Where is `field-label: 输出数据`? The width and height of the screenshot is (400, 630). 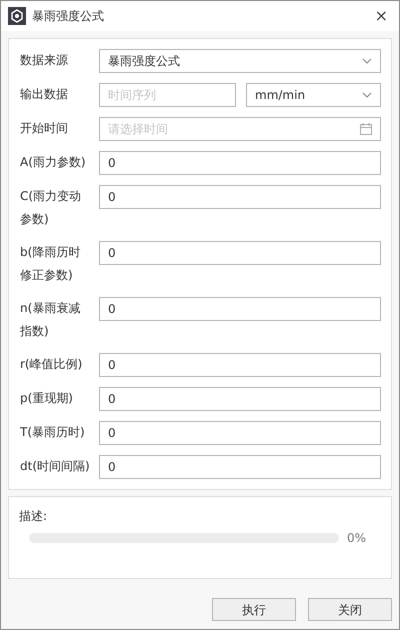 field-label: 输出数据 is located at coordinates (44, 94).